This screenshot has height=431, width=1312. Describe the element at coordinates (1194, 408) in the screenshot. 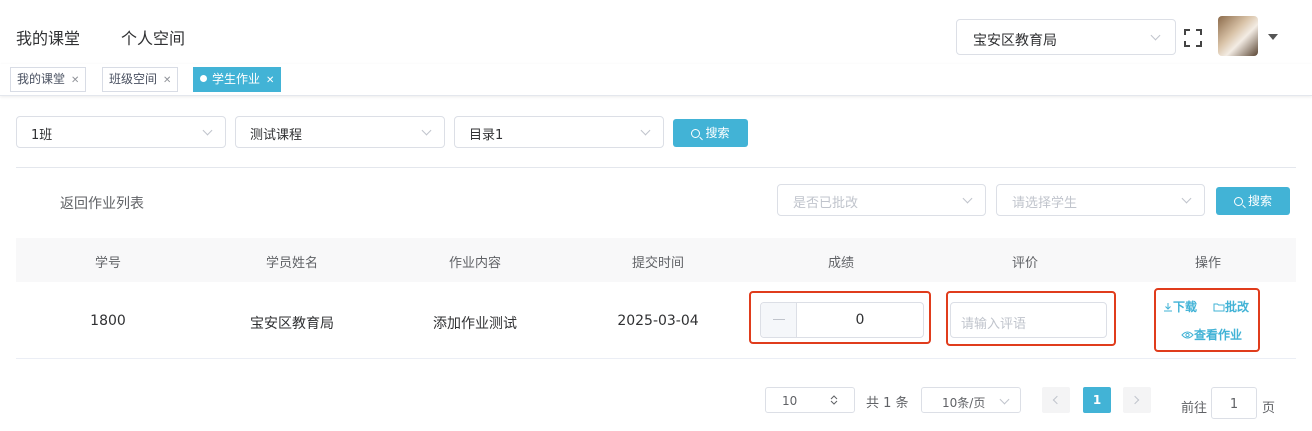

I see `goto-prefix: 前往` at that location.